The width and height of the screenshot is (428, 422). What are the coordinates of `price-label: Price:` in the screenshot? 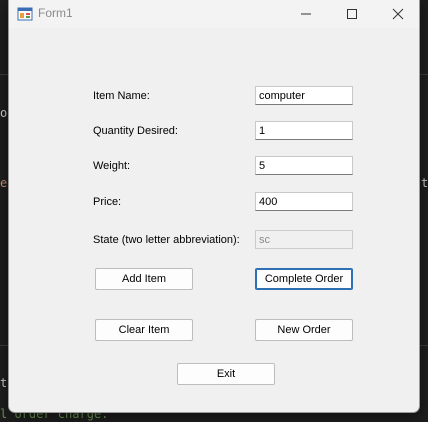 It's located at (107, 202).